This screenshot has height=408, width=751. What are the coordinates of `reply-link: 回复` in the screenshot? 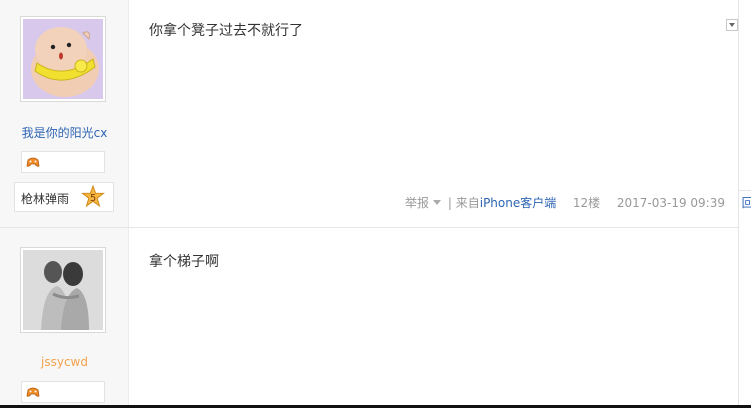 It's located at (746, 202).